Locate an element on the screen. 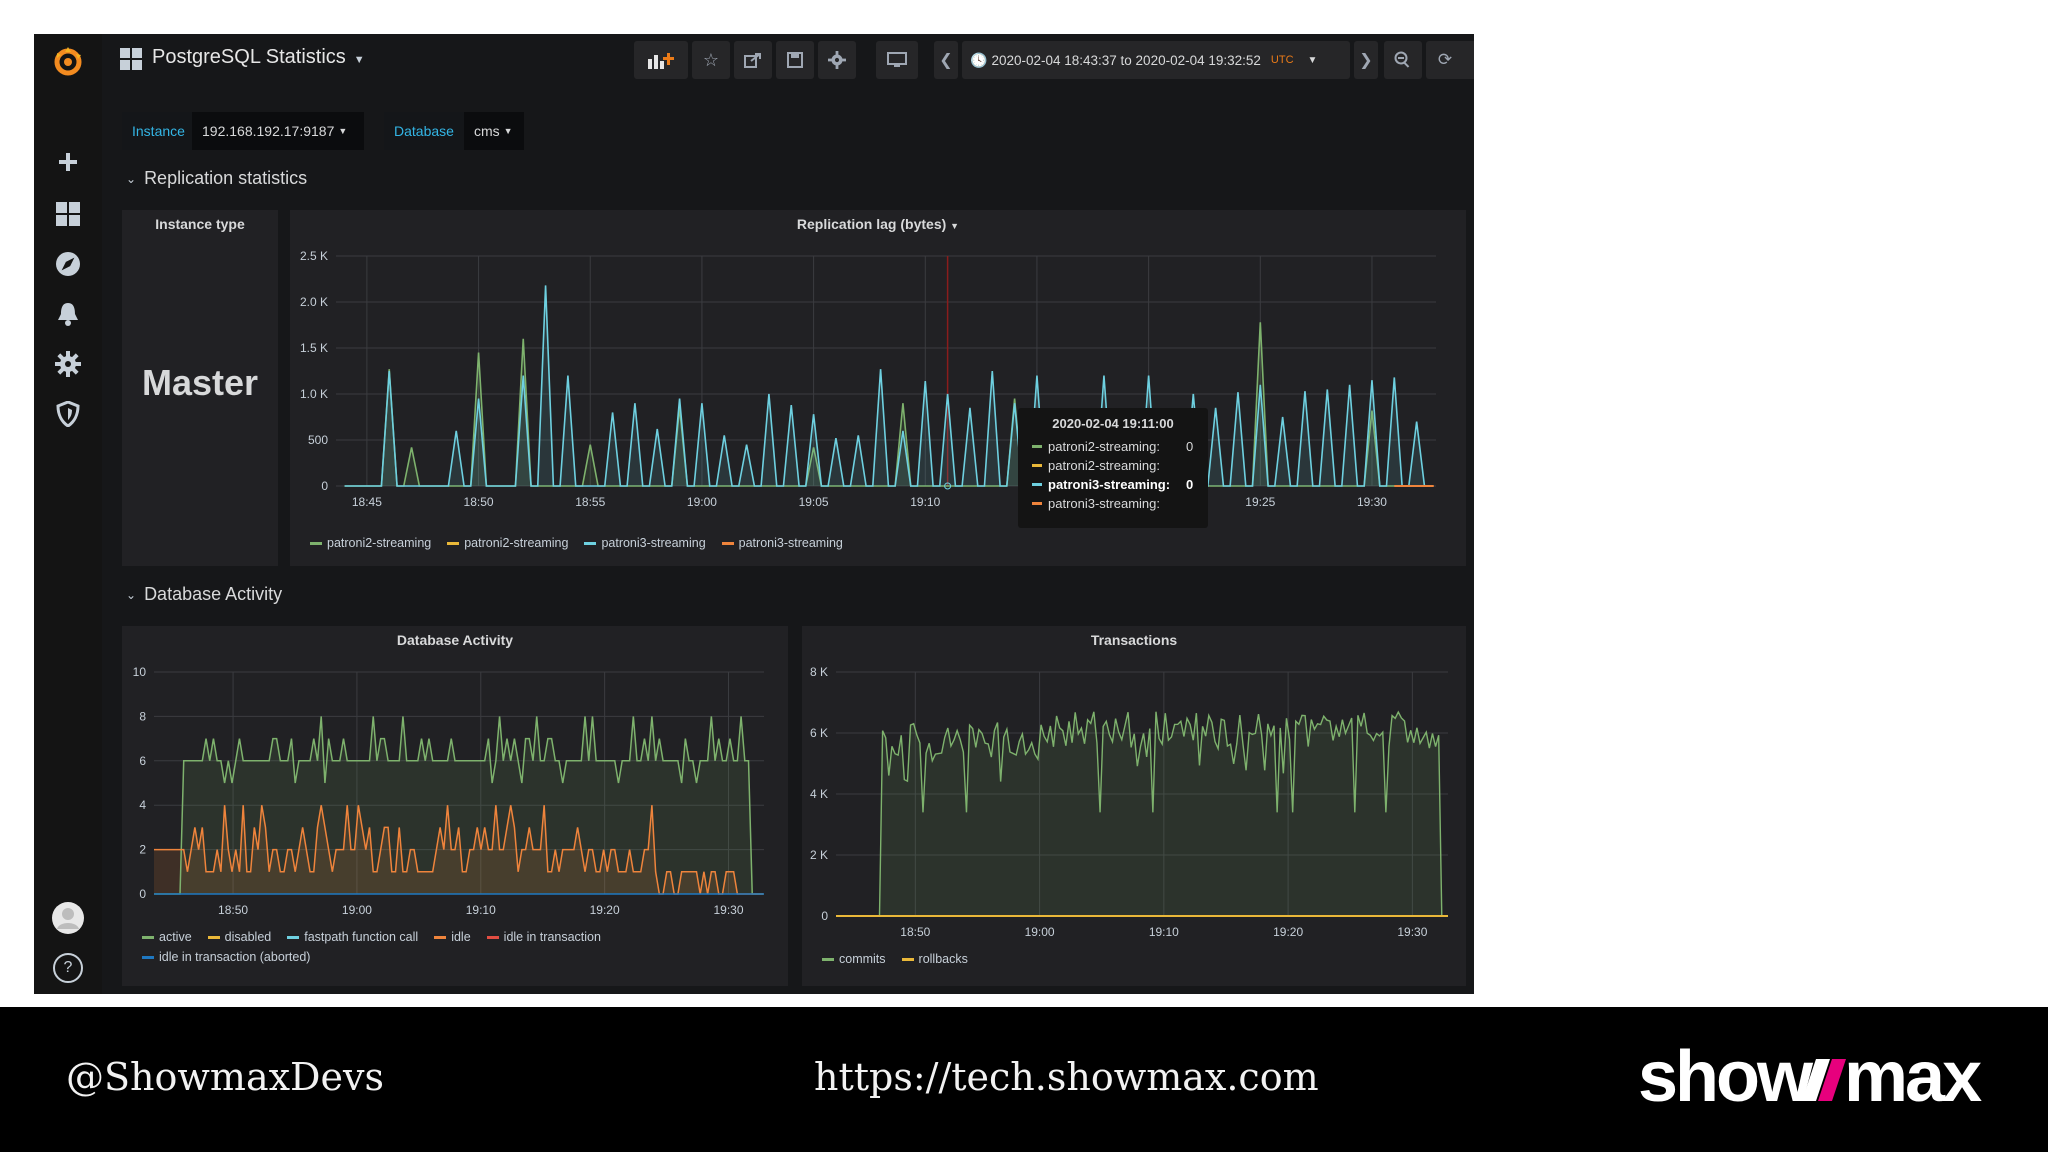 The width and height of the screenshot is (2048, 1152). transactions-legend: commits rollbacks is located at coordinates (895, 959).